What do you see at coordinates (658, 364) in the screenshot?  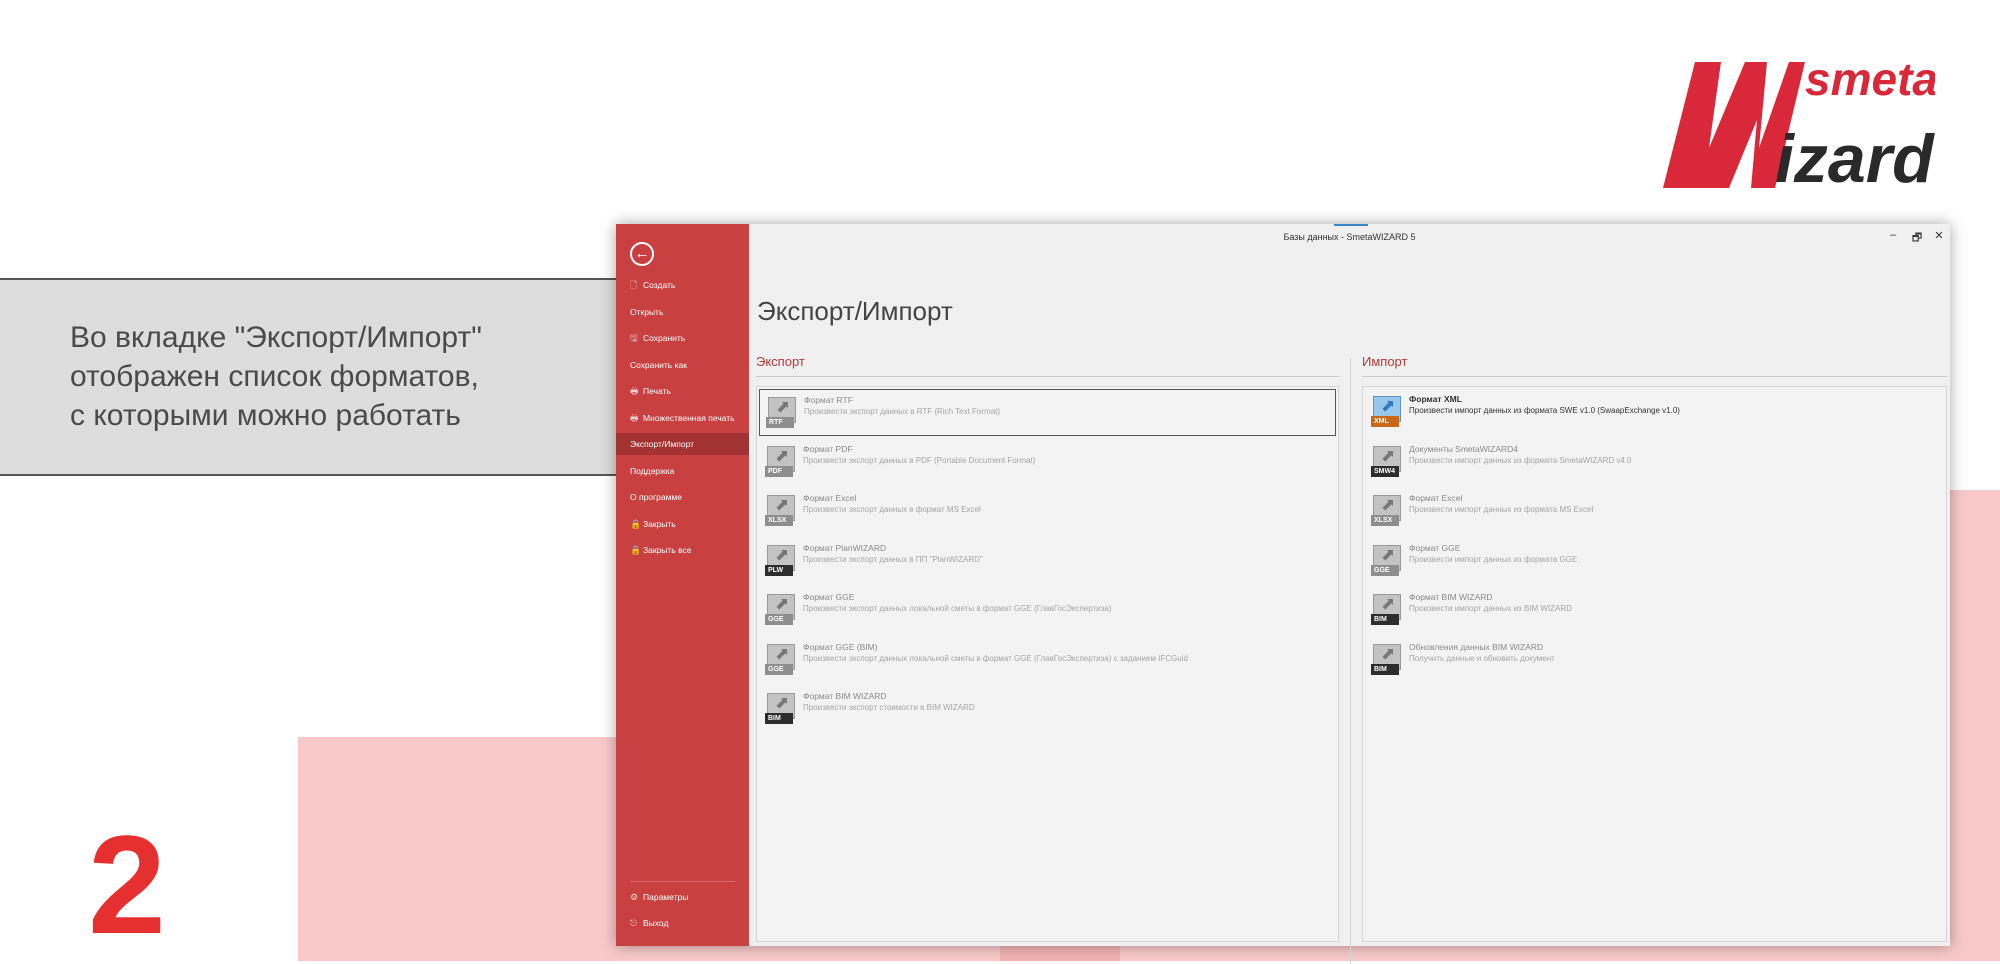 I see `sidebar-item-label: Сохранить как` at bounding box center [658, 364].